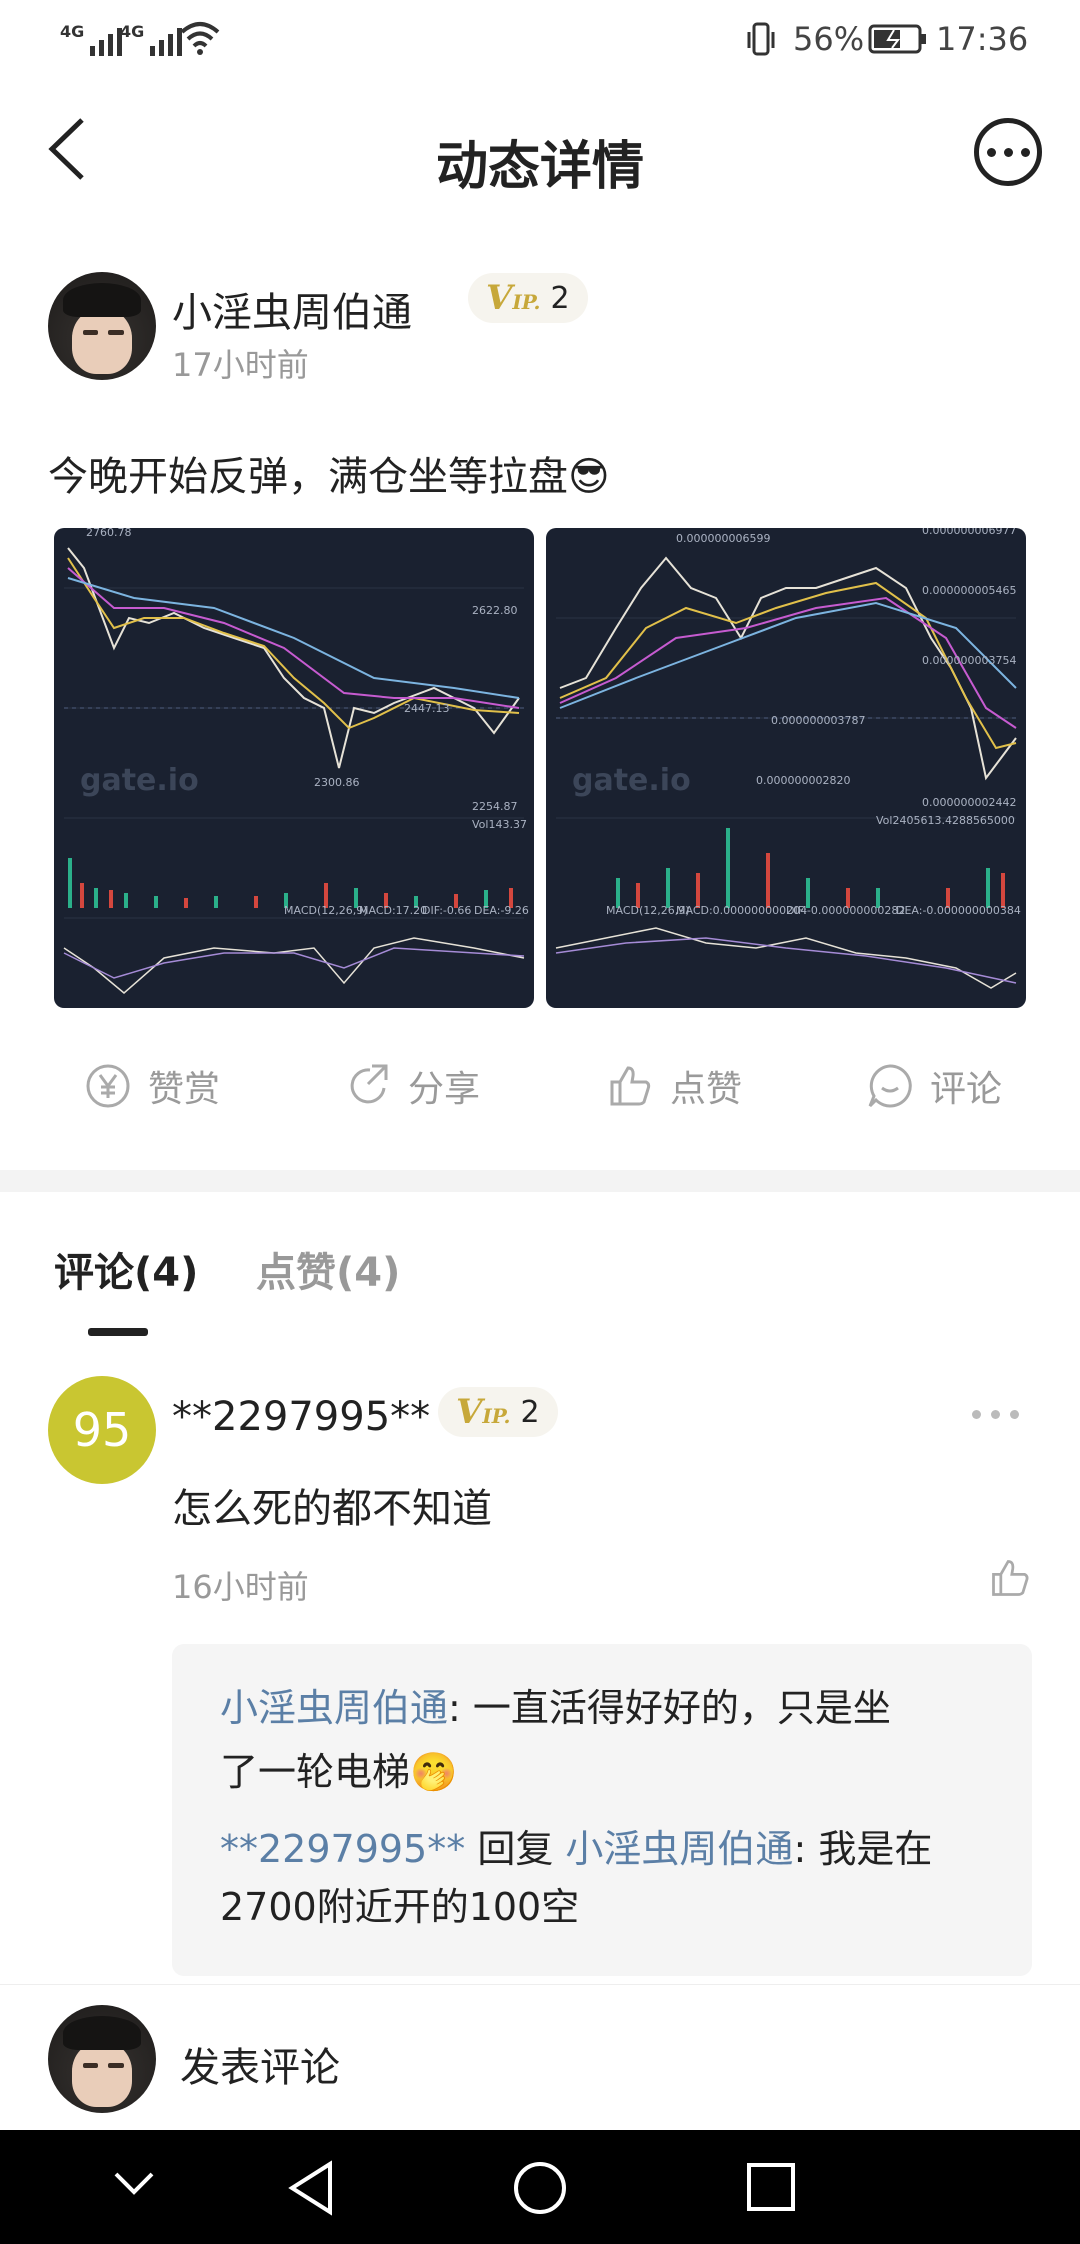 The height and width of the screenshot is (2244, 1080). Describe the element at coordinates (539, 167) in the screenshot. I see `page-title: 动态详情` at that location.